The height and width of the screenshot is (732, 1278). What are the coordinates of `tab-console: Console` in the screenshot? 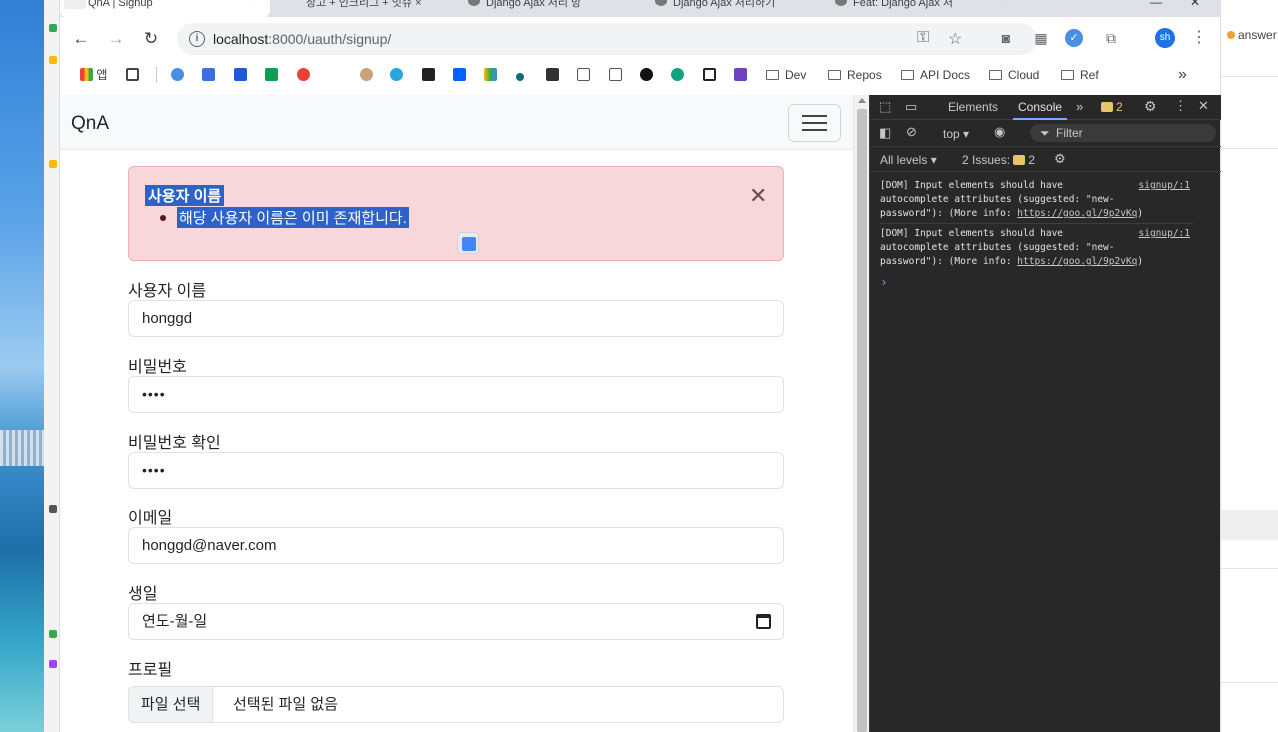 It's located at (1040, 107).